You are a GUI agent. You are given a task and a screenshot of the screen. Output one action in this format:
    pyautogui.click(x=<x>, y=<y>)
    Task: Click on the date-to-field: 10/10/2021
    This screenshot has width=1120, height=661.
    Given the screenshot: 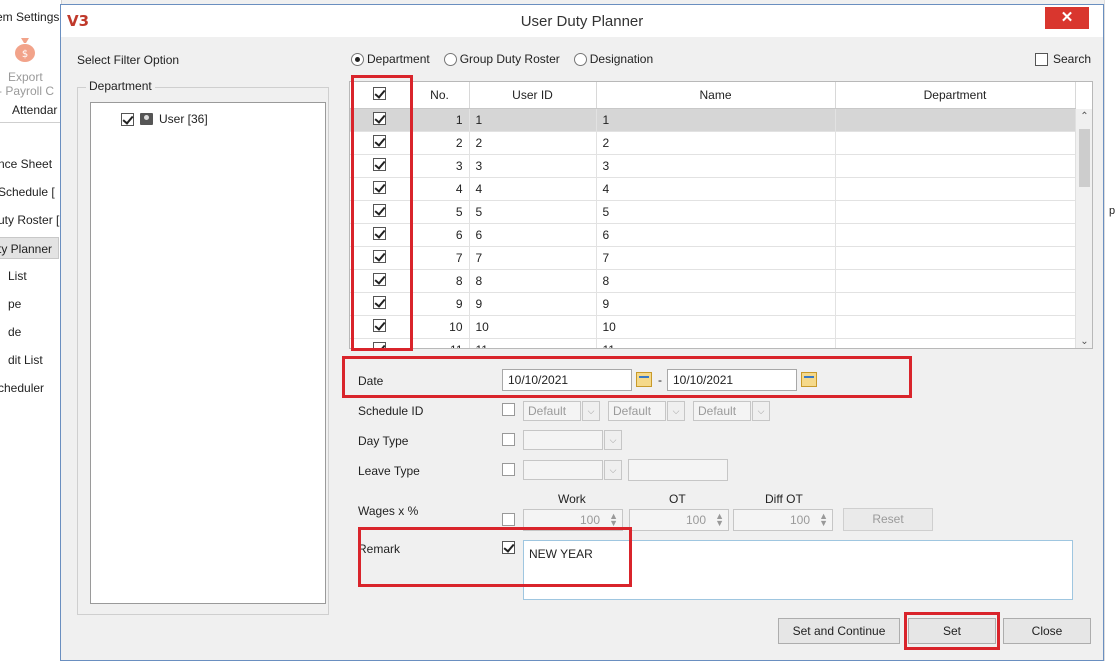 What is the action you would take?
    pyautogui.click(x=732, y=380)
    